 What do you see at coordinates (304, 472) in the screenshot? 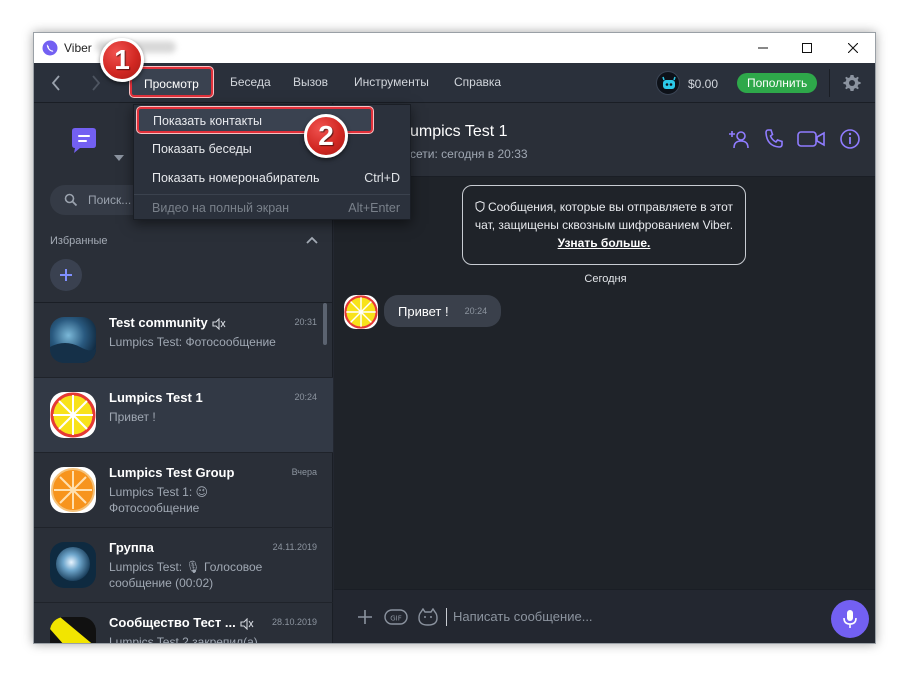
I see `chat-time: Вчера` at bounding box center [304, 472].